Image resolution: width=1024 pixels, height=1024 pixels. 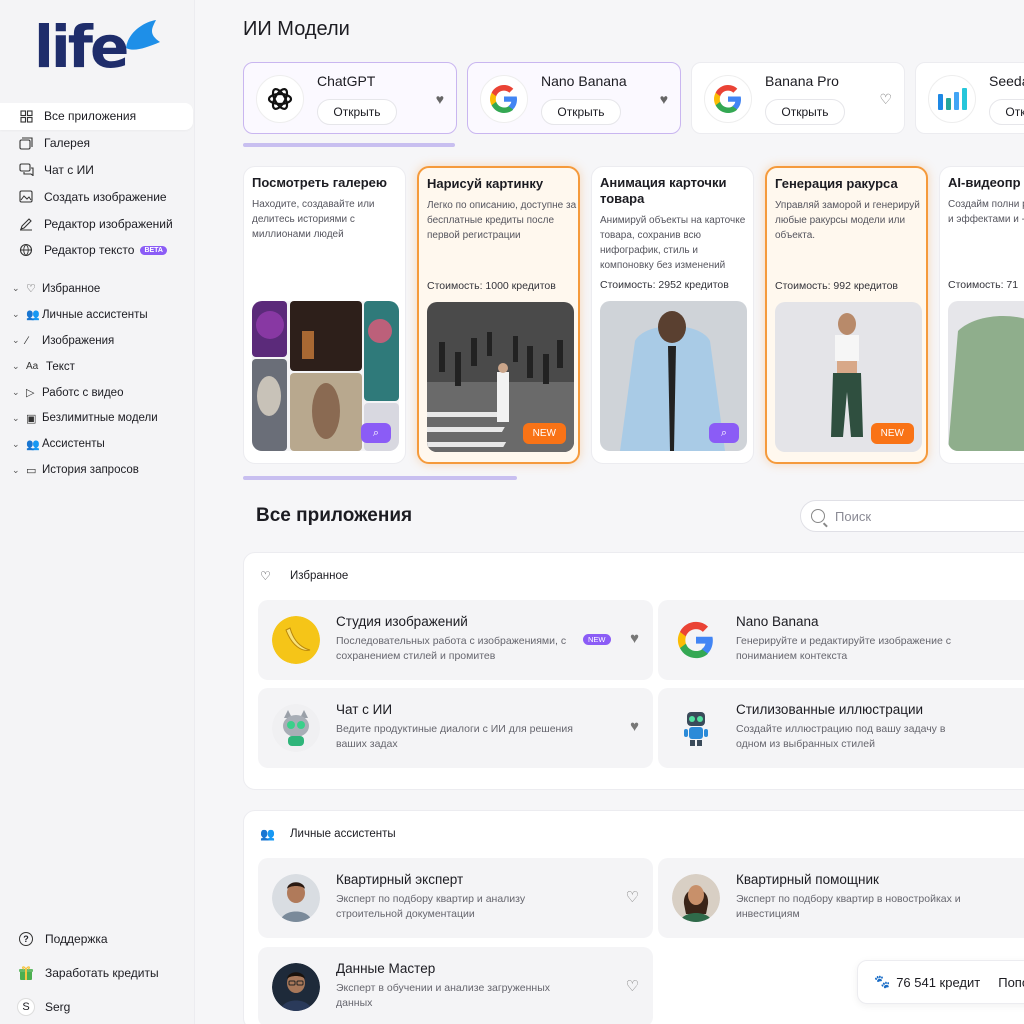 What do you see at coordinates (350, 98) in the screenshot?
I see `model-card-chatgpt: ChatGPT Открыть ♥` at bounding box center [350, 98].